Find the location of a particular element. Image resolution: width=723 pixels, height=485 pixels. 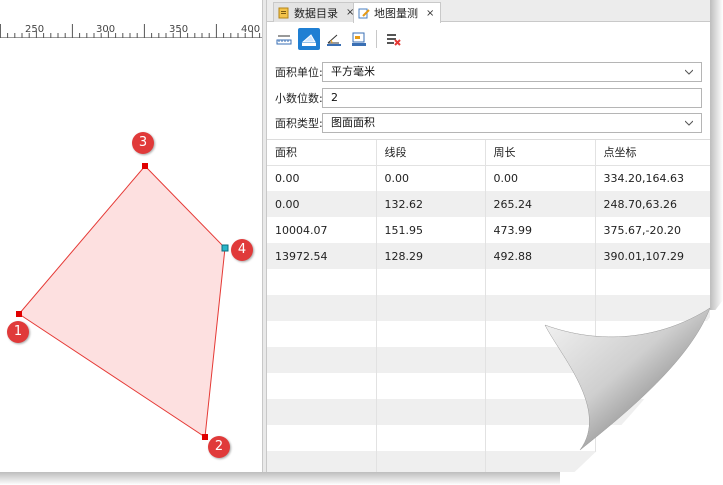

measure-area-button is located at coordinates (309, 39).